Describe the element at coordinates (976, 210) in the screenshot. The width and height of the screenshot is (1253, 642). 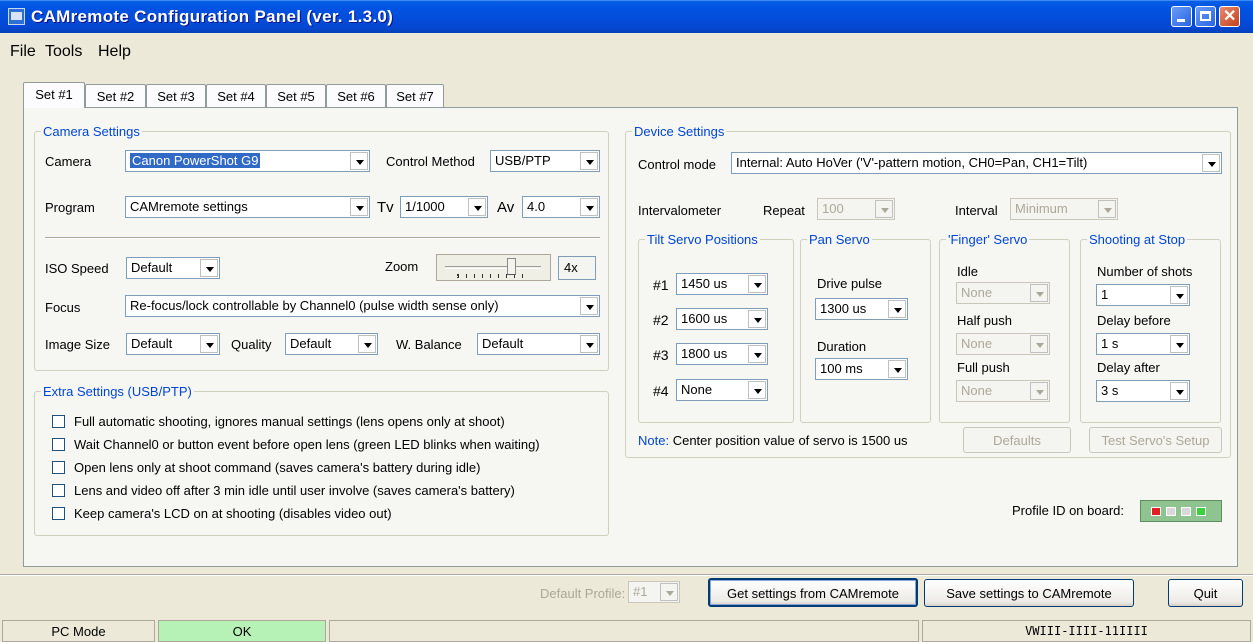
I see `interval-label: Interval` at that location.